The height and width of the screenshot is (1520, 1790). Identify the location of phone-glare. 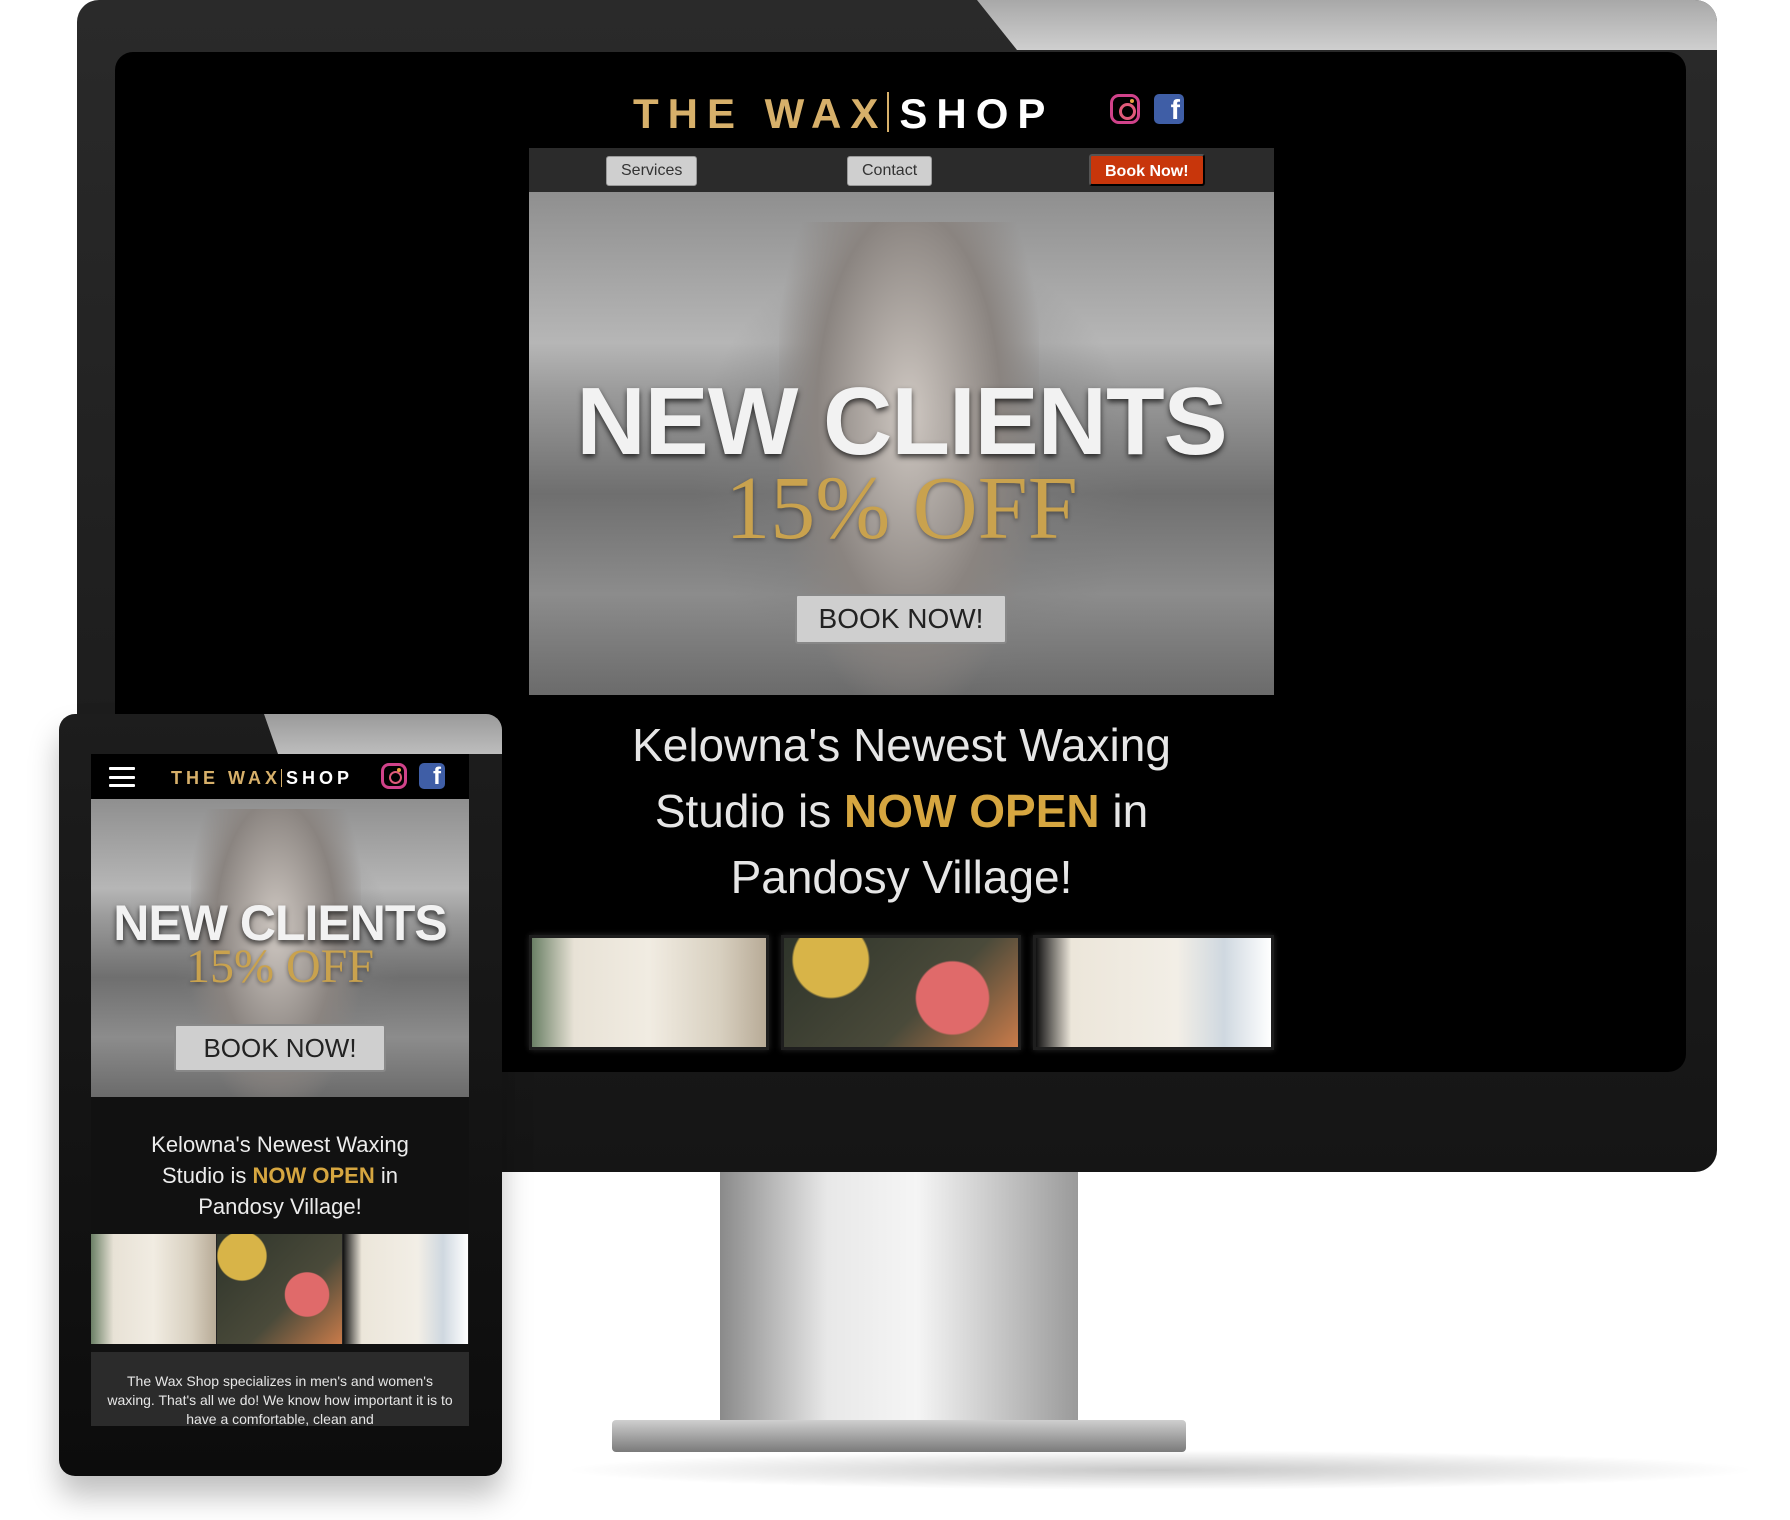
(383, 734).